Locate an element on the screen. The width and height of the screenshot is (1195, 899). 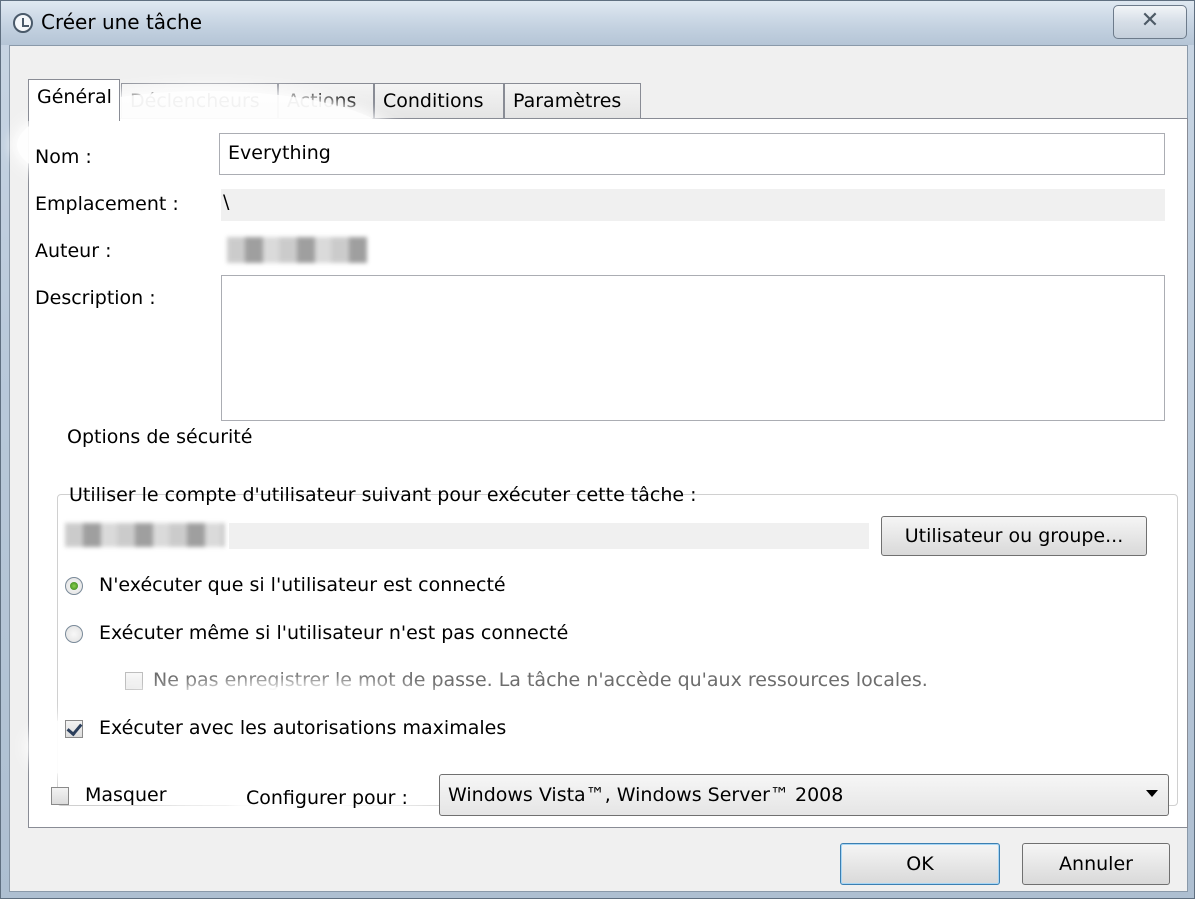
description-label: Description : is located at coordinates (95, 298).